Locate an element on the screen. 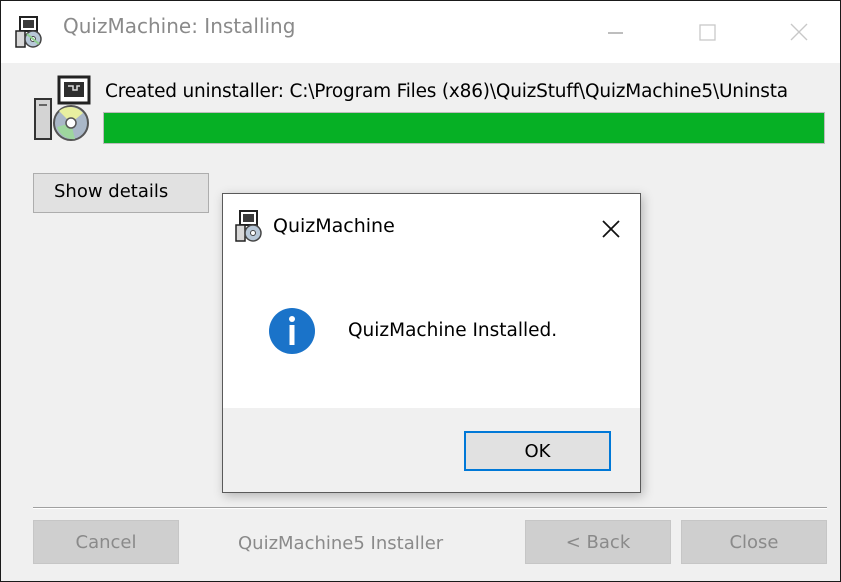  dialog-title: QuizMachine is located at coordinates (334, 226).